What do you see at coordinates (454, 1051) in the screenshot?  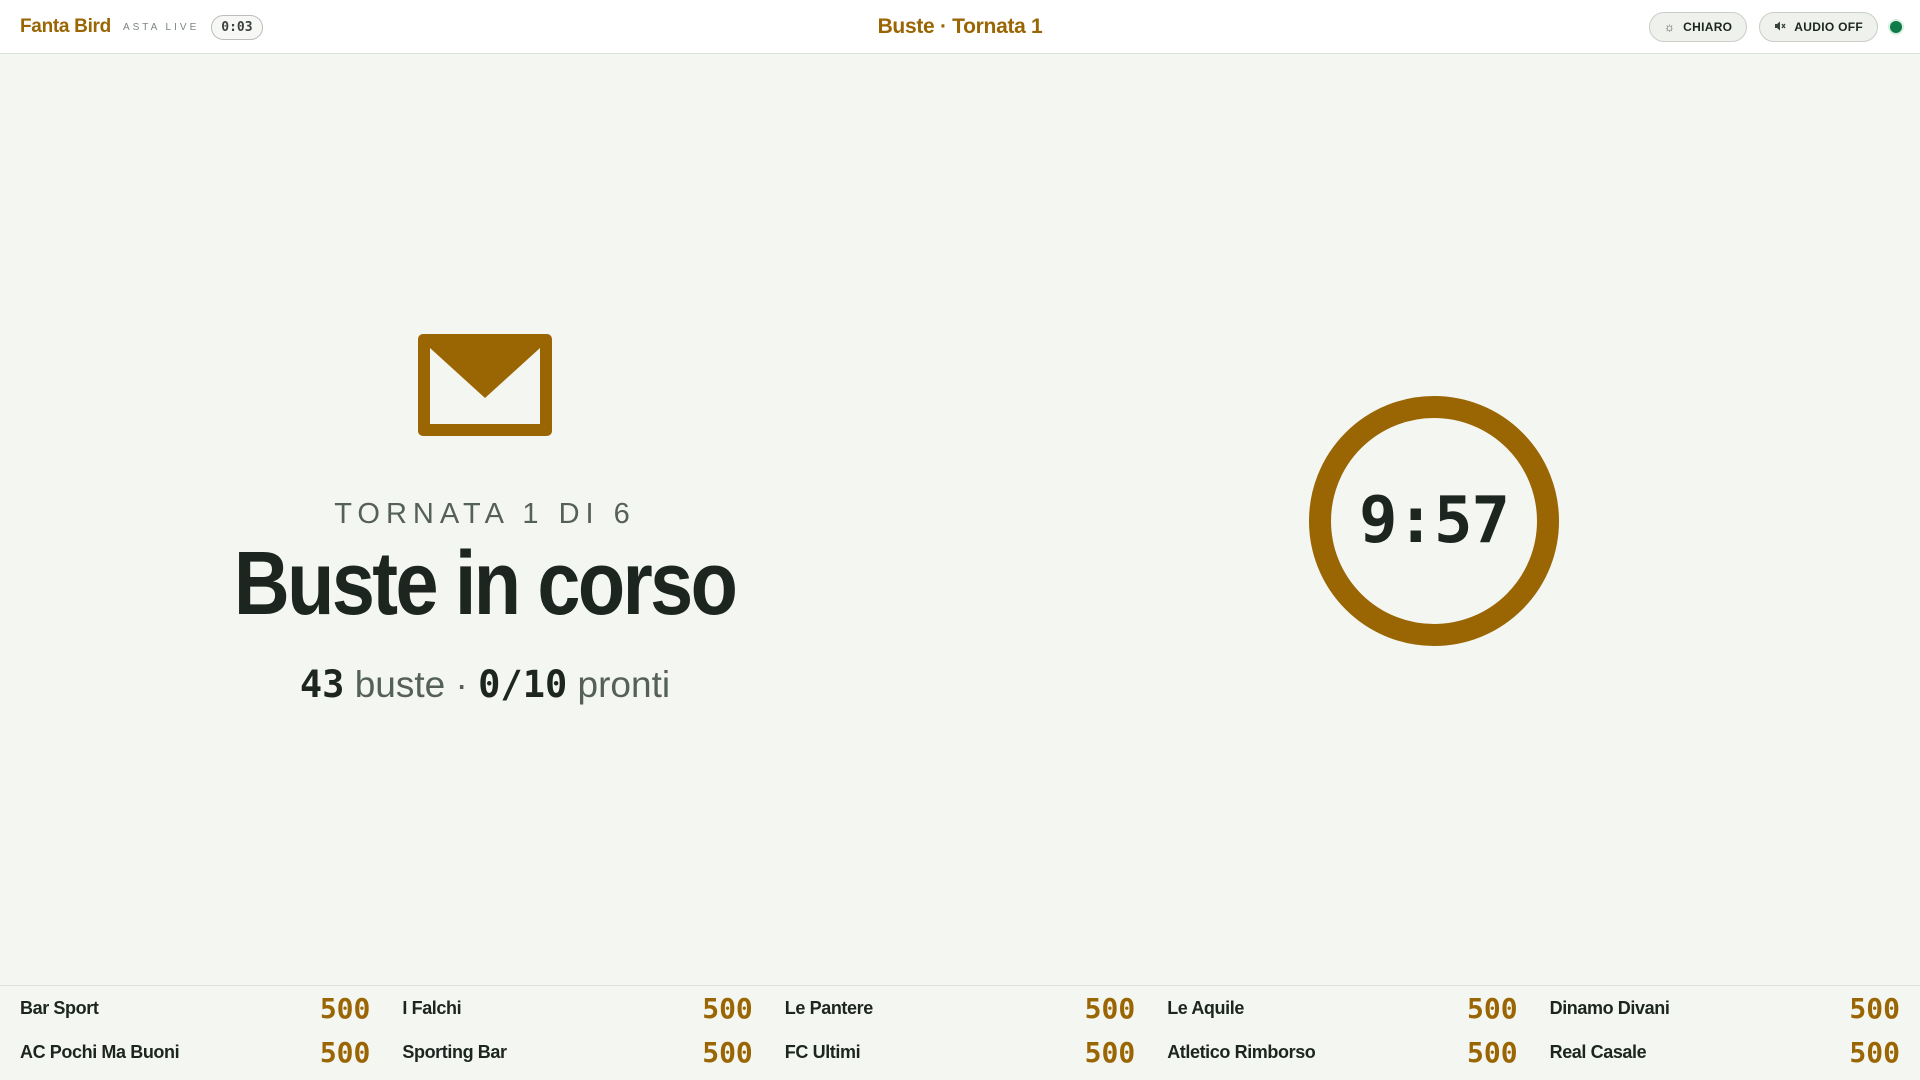 I see `team-name: Sporting Bar` at bounding box center [454, 1051].